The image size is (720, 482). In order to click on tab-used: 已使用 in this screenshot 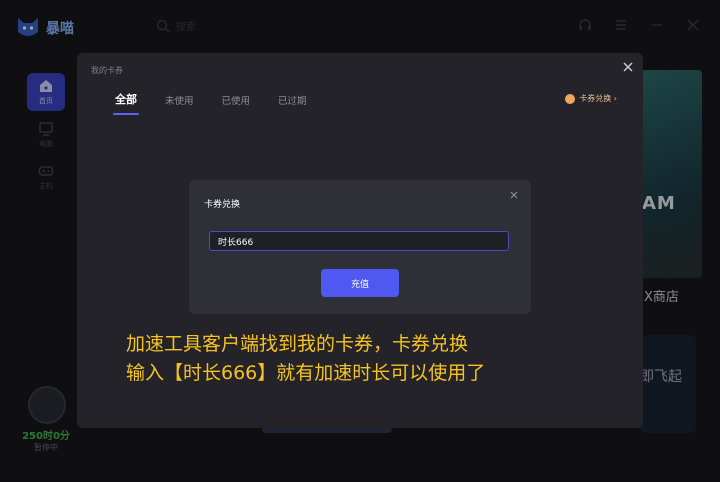, I will do `click(236, 103)`.